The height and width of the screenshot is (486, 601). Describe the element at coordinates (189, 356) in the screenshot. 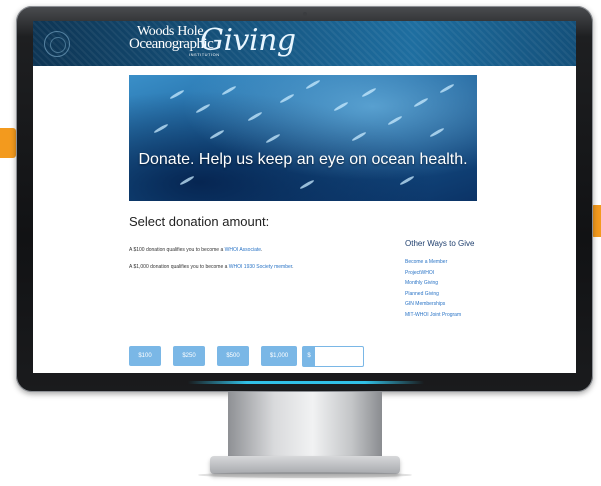

I see `amount-250-button: $250` at that location.